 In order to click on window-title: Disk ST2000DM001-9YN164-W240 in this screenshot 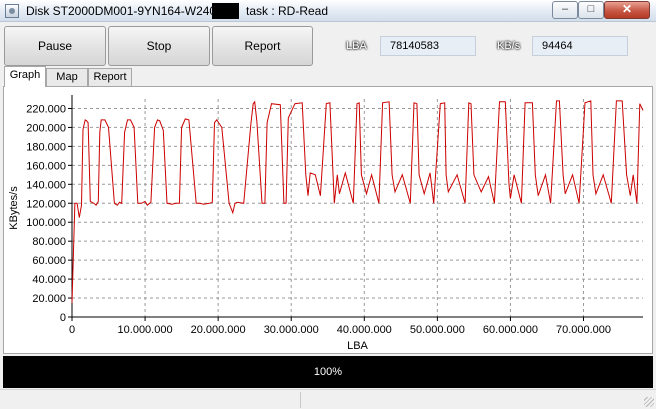, I will do `click(121, 11)`.